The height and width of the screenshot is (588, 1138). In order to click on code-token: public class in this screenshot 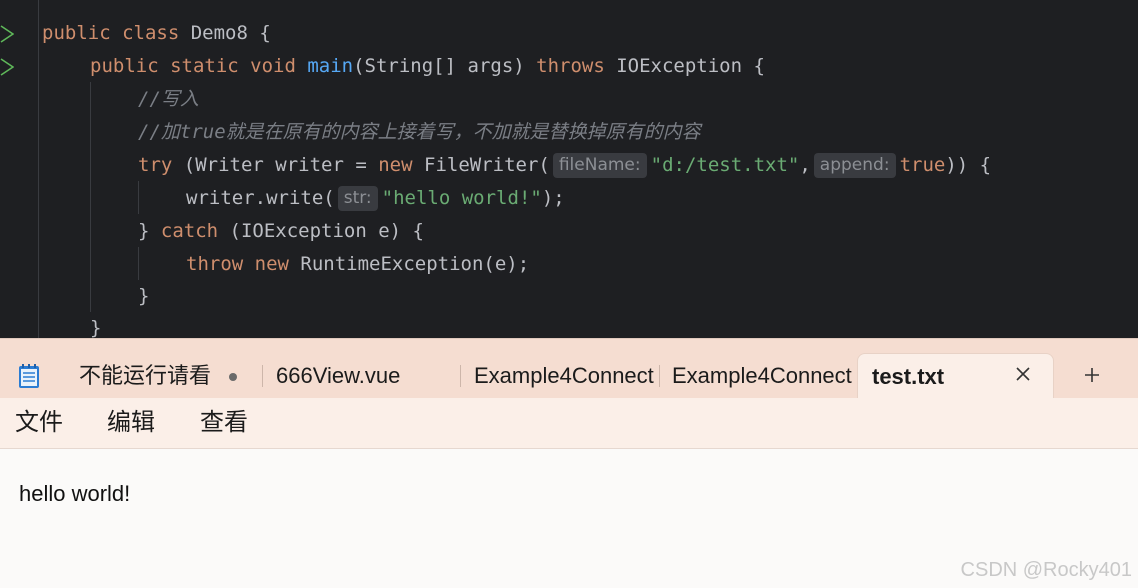, I will do `click(116, 33)`.